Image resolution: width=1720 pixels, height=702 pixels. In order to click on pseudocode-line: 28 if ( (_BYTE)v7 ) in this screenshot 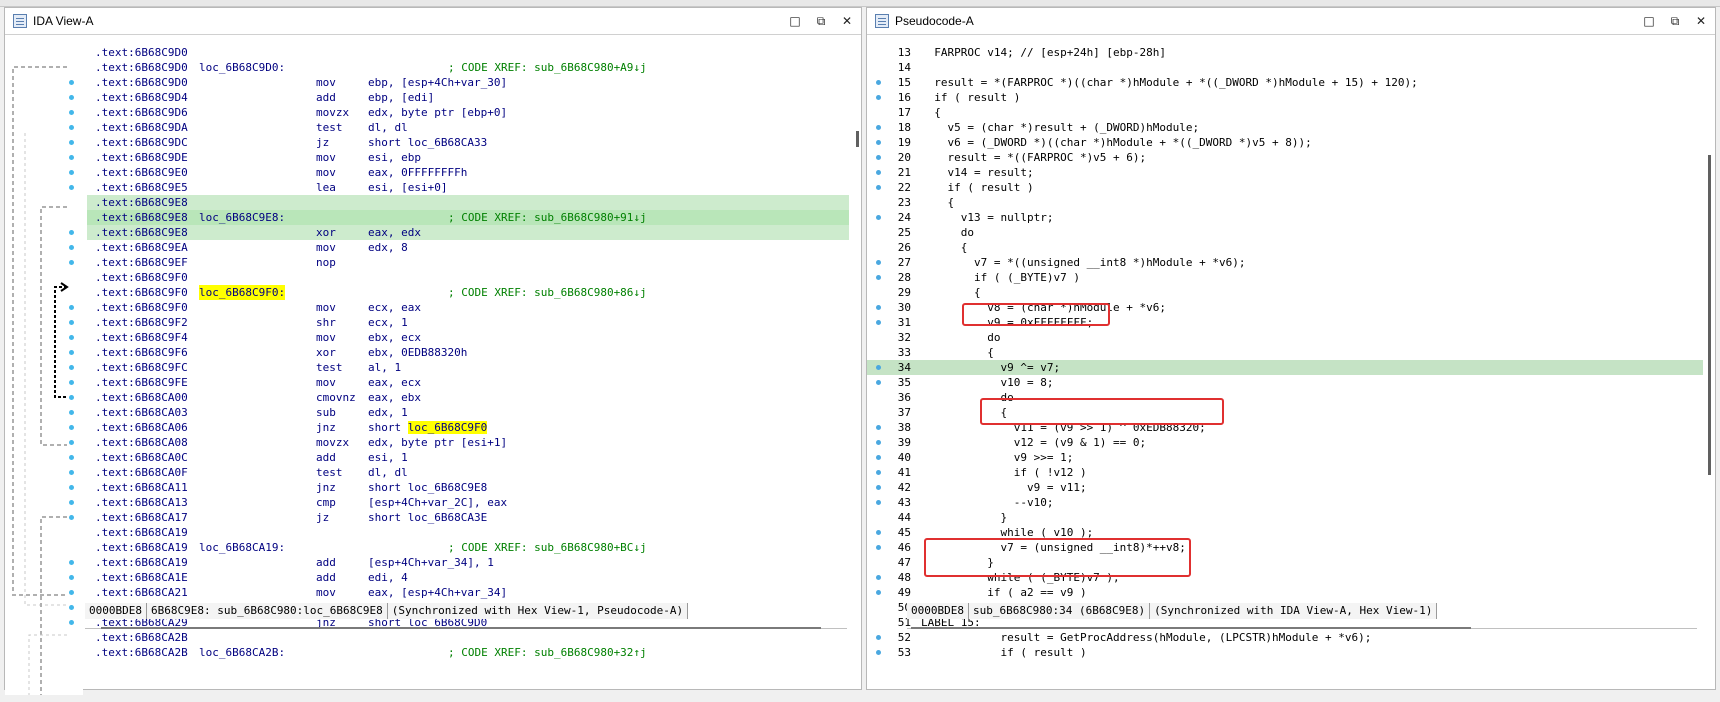, I will do `click(1285, 277)`.